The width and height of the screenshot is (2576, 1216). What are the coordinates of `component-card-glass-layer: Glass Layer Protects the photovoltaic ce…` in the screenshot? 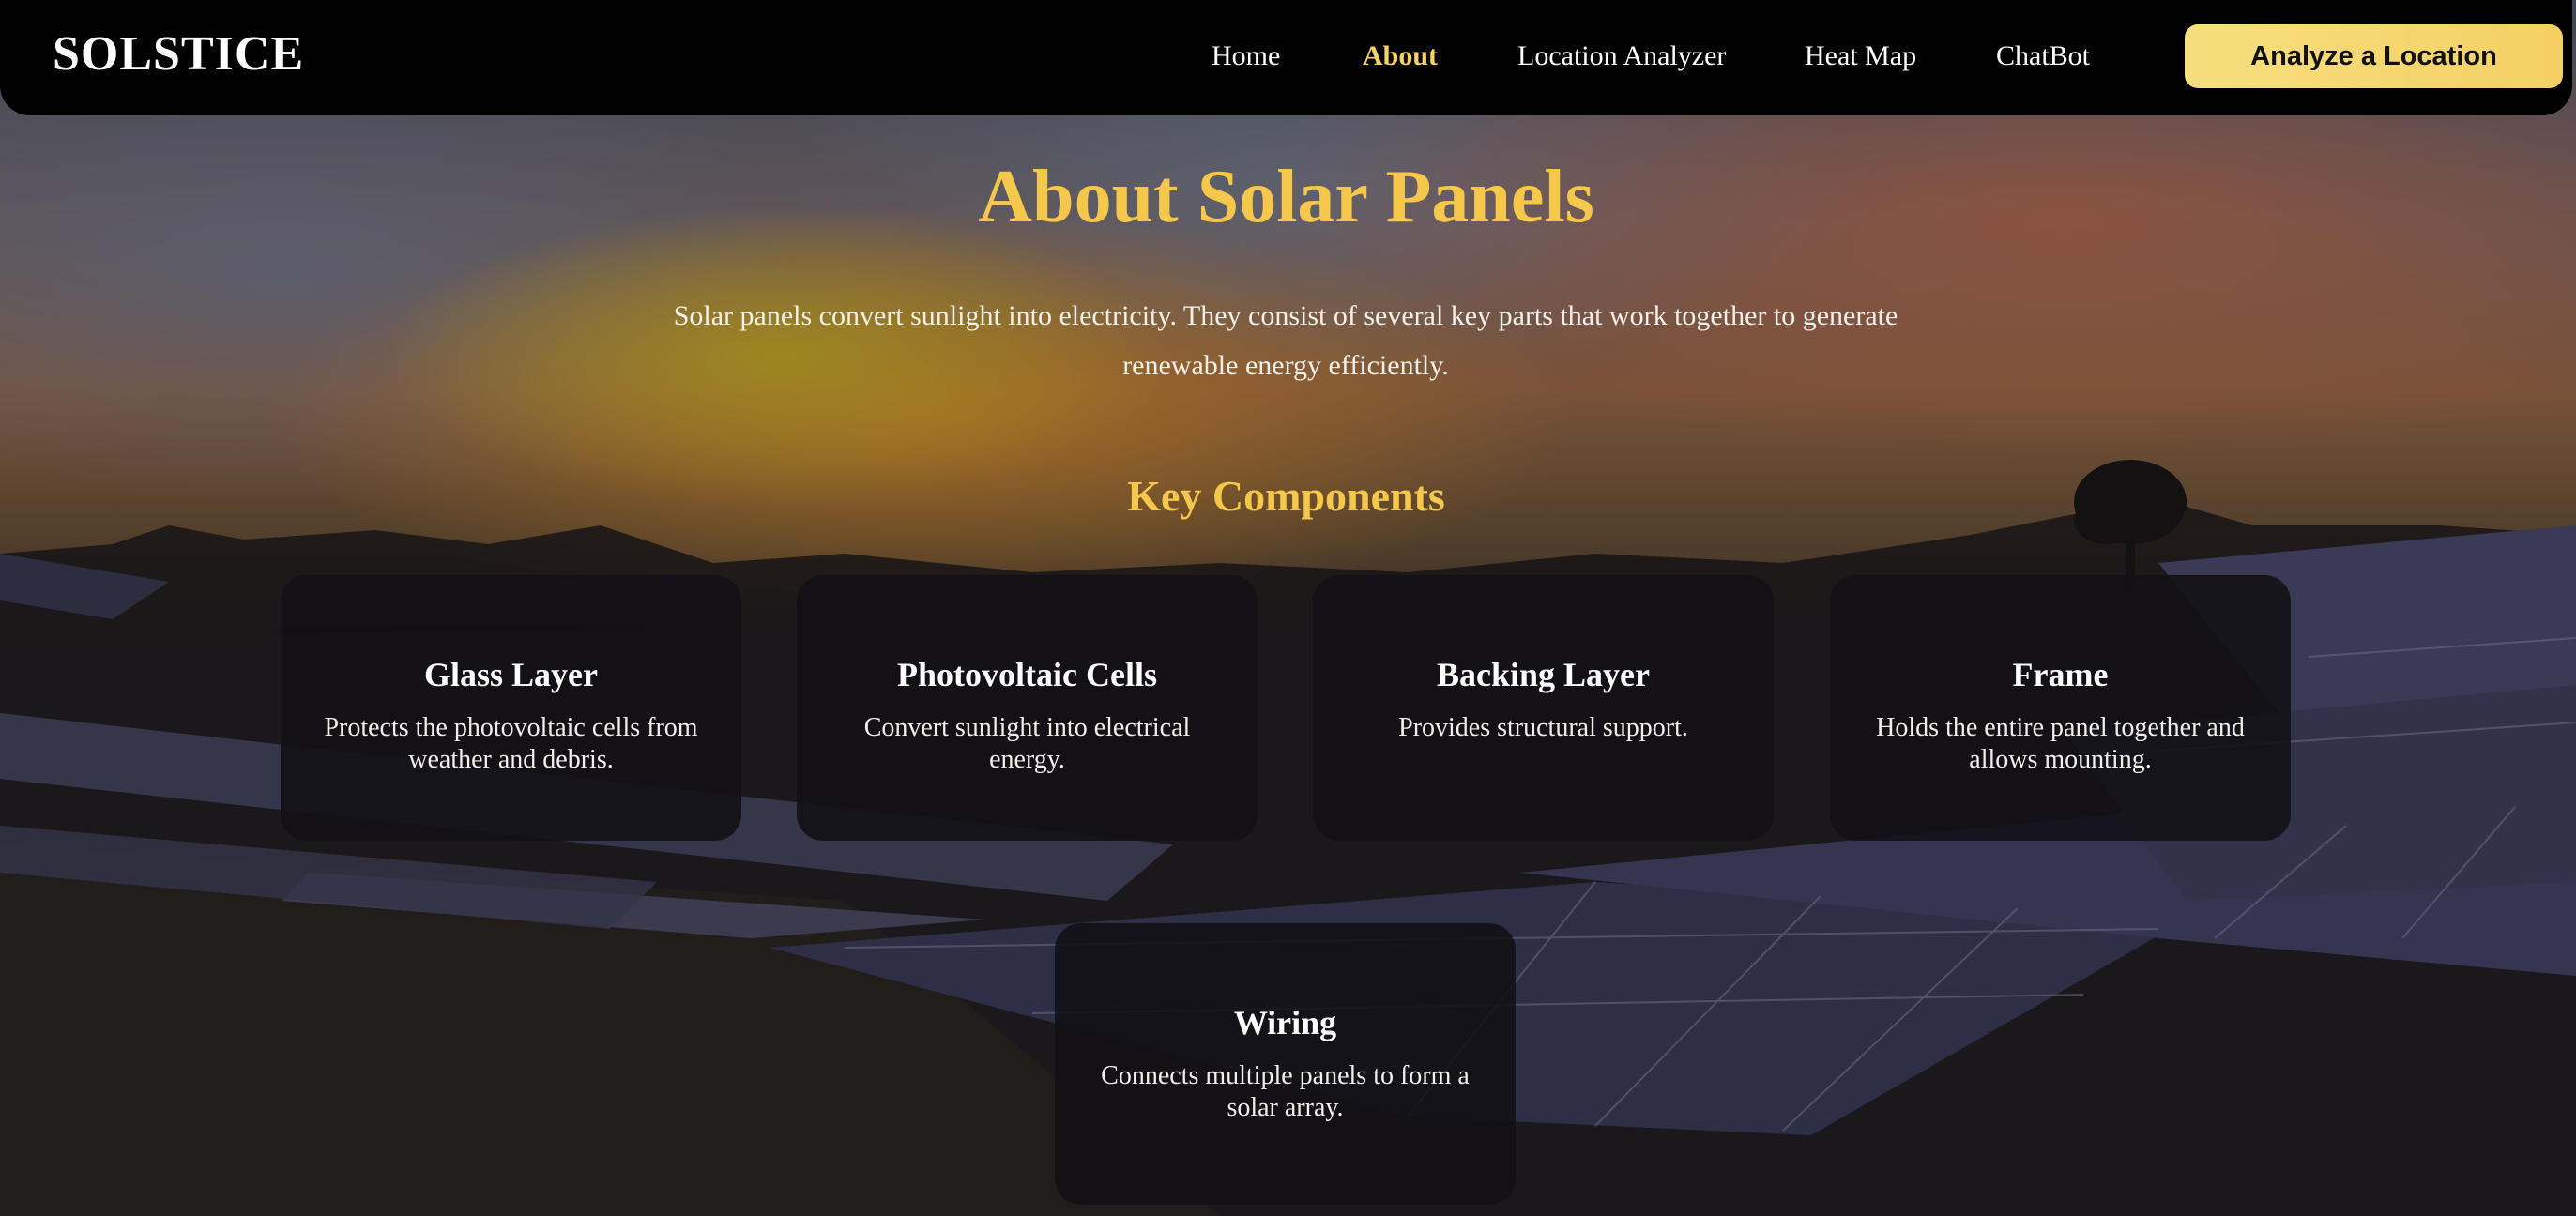 It's located at (511, 708).